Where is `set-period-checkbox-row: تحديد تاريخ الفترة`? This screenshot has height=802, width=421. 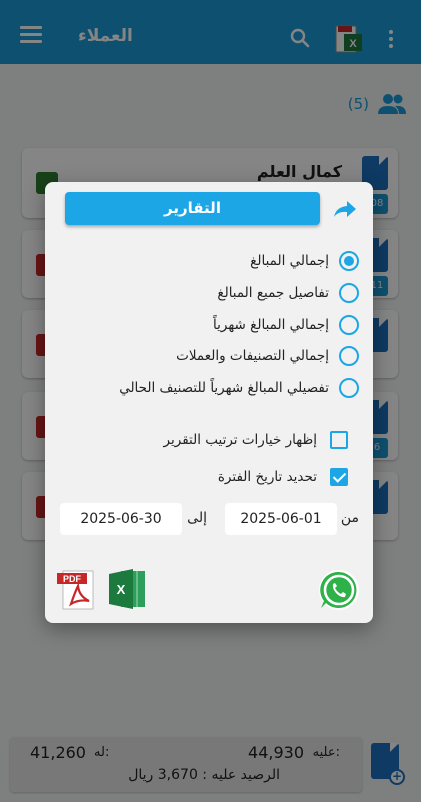
set-period-checkbox-row: تحديد تاريخ الفترة is located at coordinates (283, 477).